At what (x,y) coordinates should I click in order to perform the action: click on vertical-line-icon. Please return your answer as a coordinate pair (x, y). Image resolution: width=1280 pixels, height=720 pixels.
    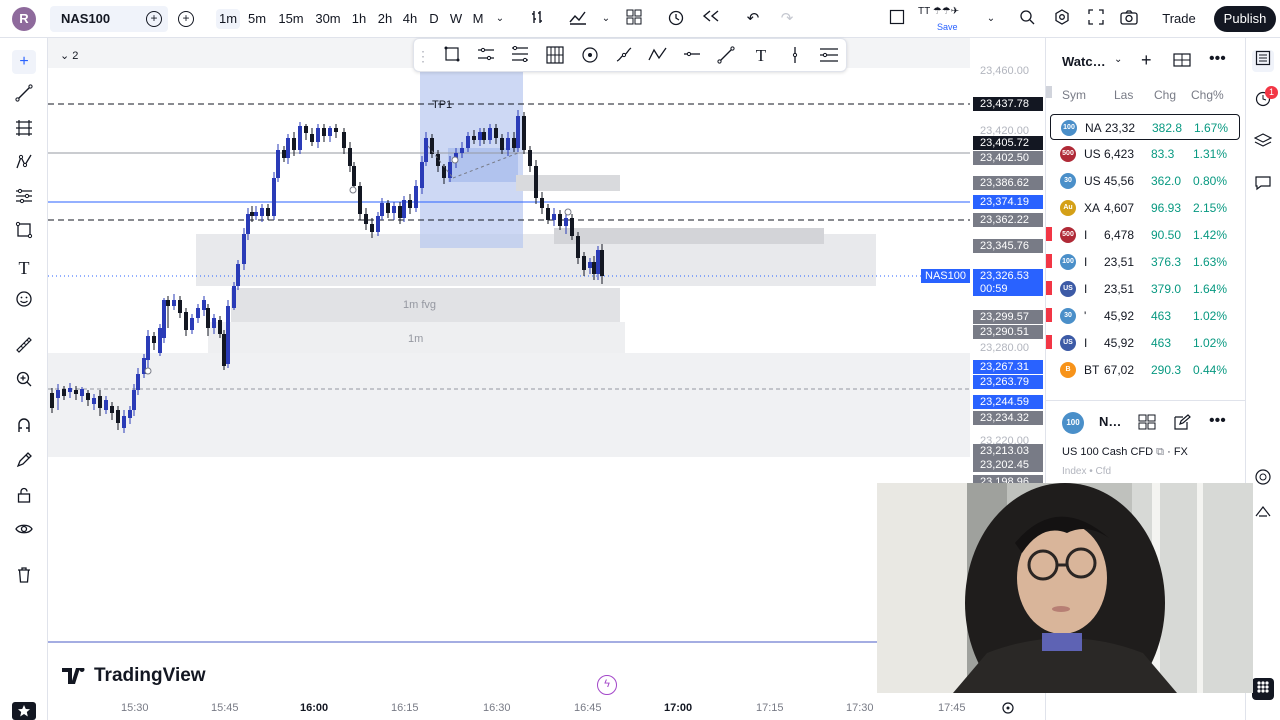
    Looking at the image, I should click on (795, 56).